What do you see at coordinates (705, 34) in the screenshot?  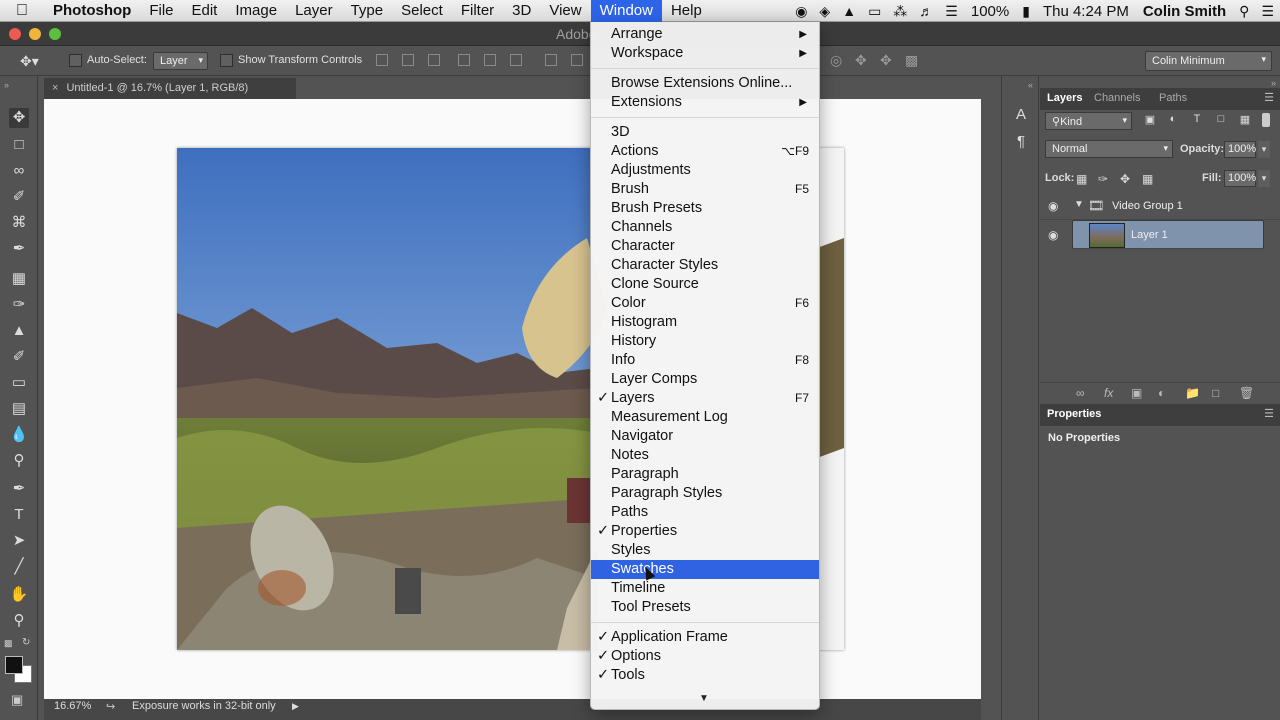 I see `menu-item-arrange: Arrange ▶` at bounding box center [705, 34].